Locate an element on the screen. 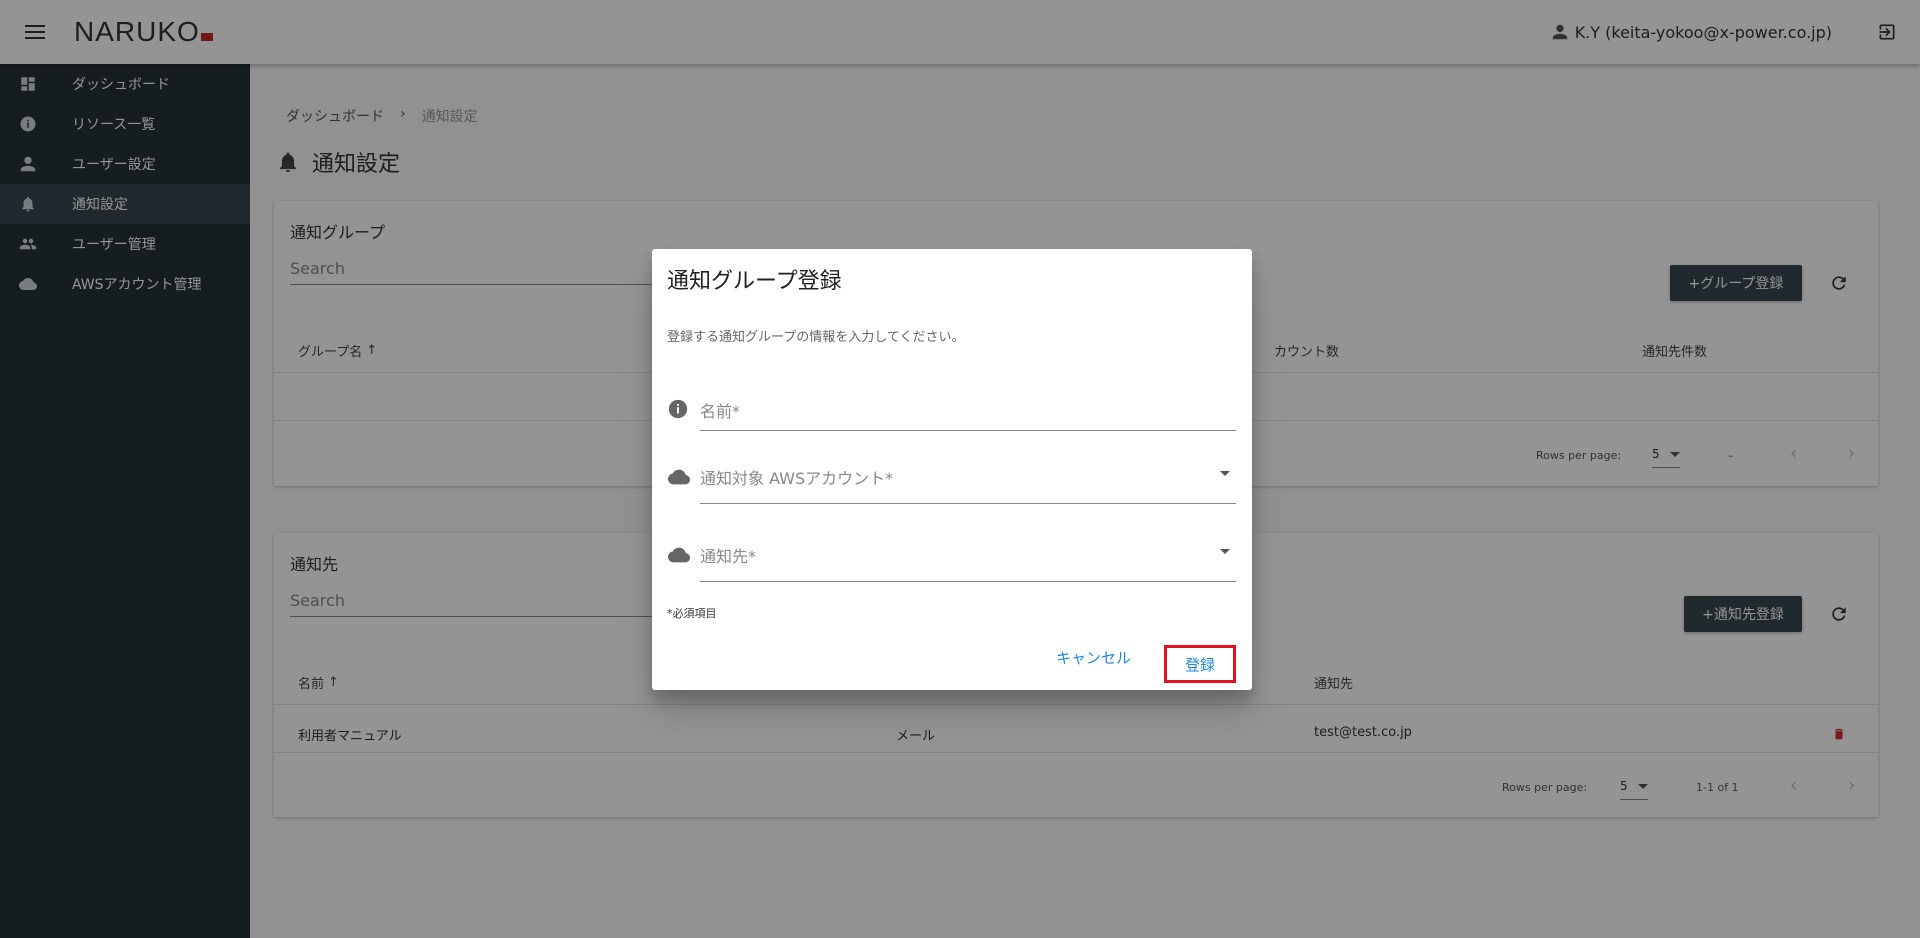  aws-account-select: 通知対象 AWSアカウント* is located at coordinates (968, 484).